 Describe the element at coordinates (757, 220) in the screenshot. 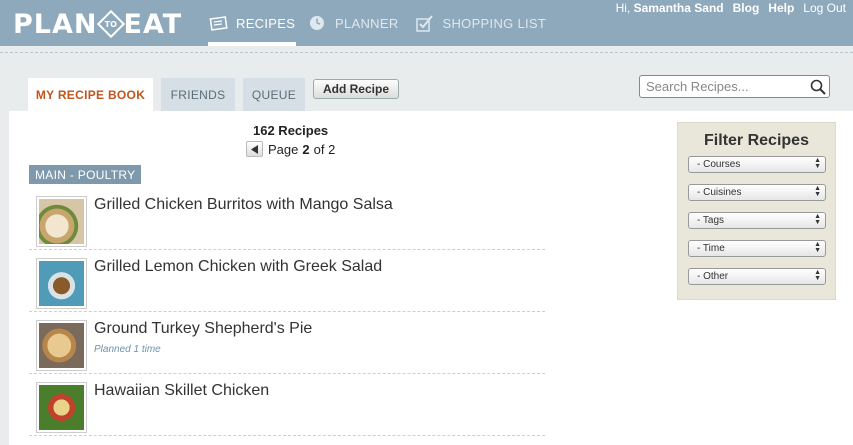

I see `tags-select: - Tags ▲ ▼` at that location.